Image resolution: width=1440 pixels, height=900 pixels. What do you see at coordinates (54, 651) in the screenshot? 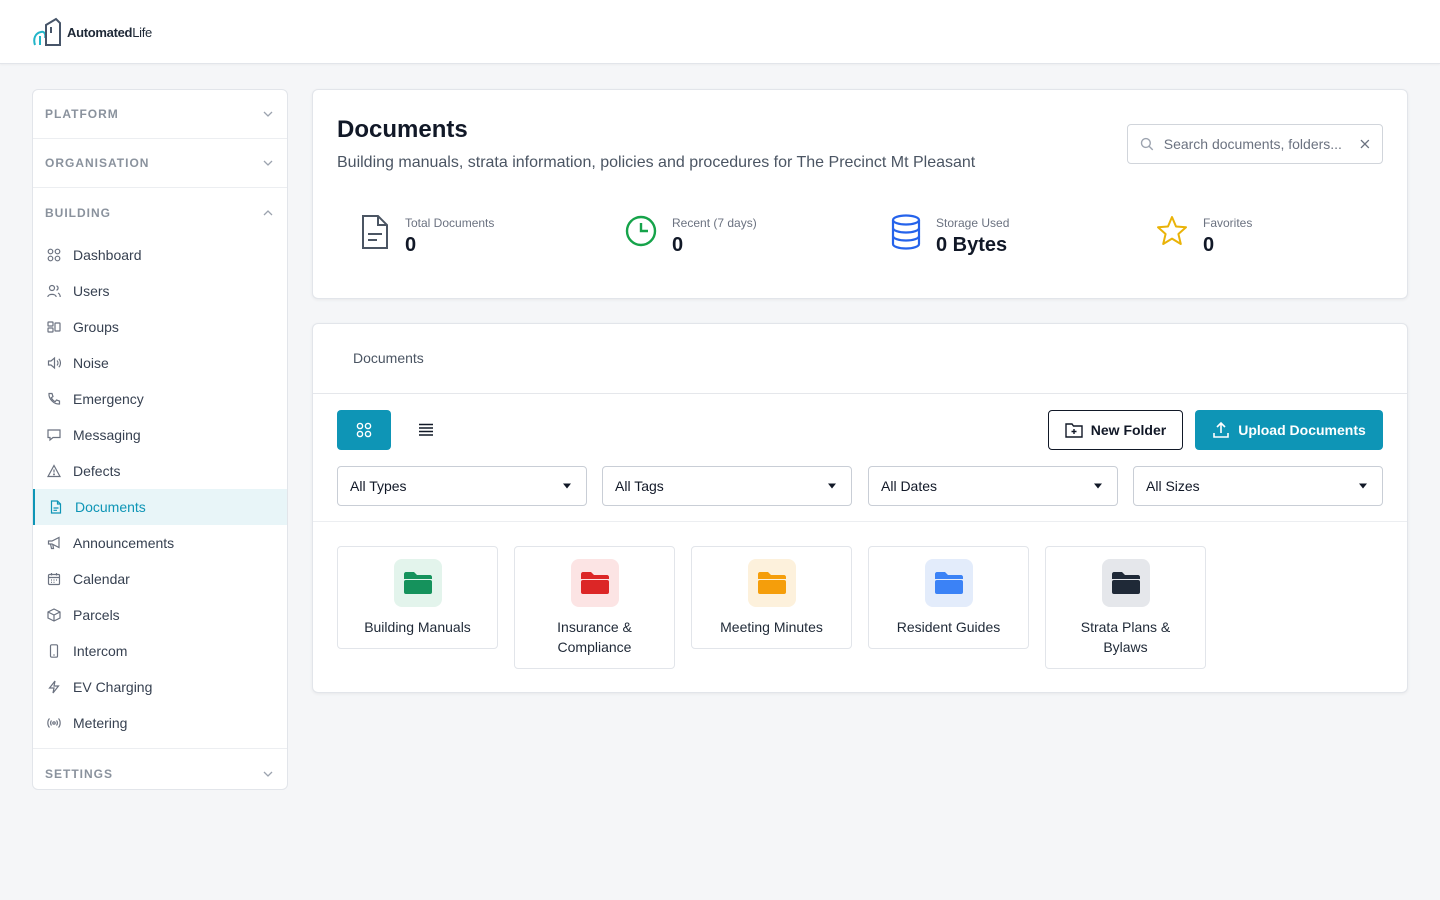
I see `mobile-icon` at bounding box center [54, 651].